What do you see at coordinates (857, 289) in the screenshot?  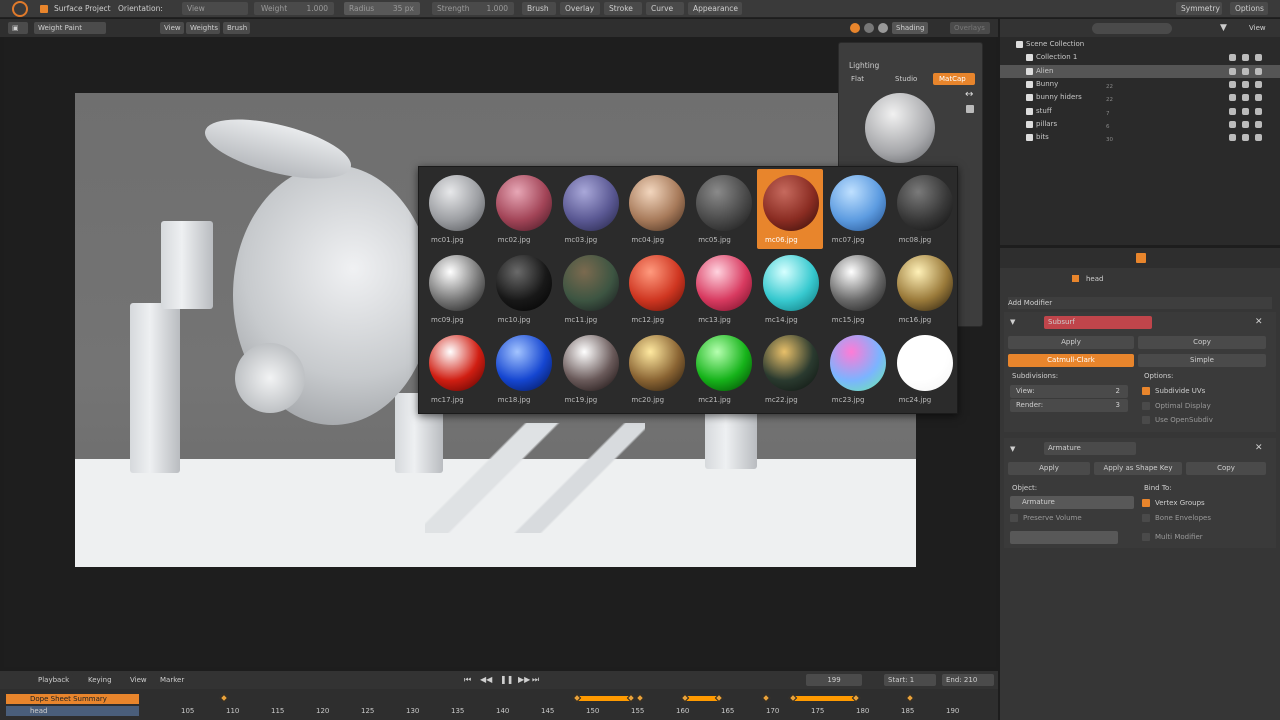 I see `matcap-mc15: mc15.jpg` at bounding box center [857, 289].